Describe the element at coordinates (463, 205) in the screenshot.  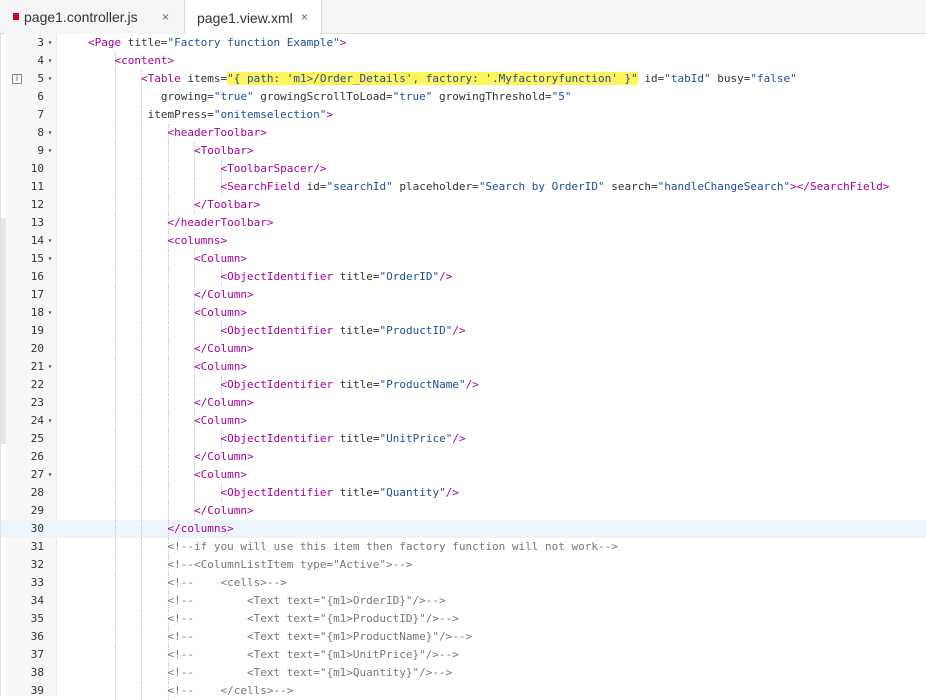
I see `code-line: 12 </Toolbar>` at that location.